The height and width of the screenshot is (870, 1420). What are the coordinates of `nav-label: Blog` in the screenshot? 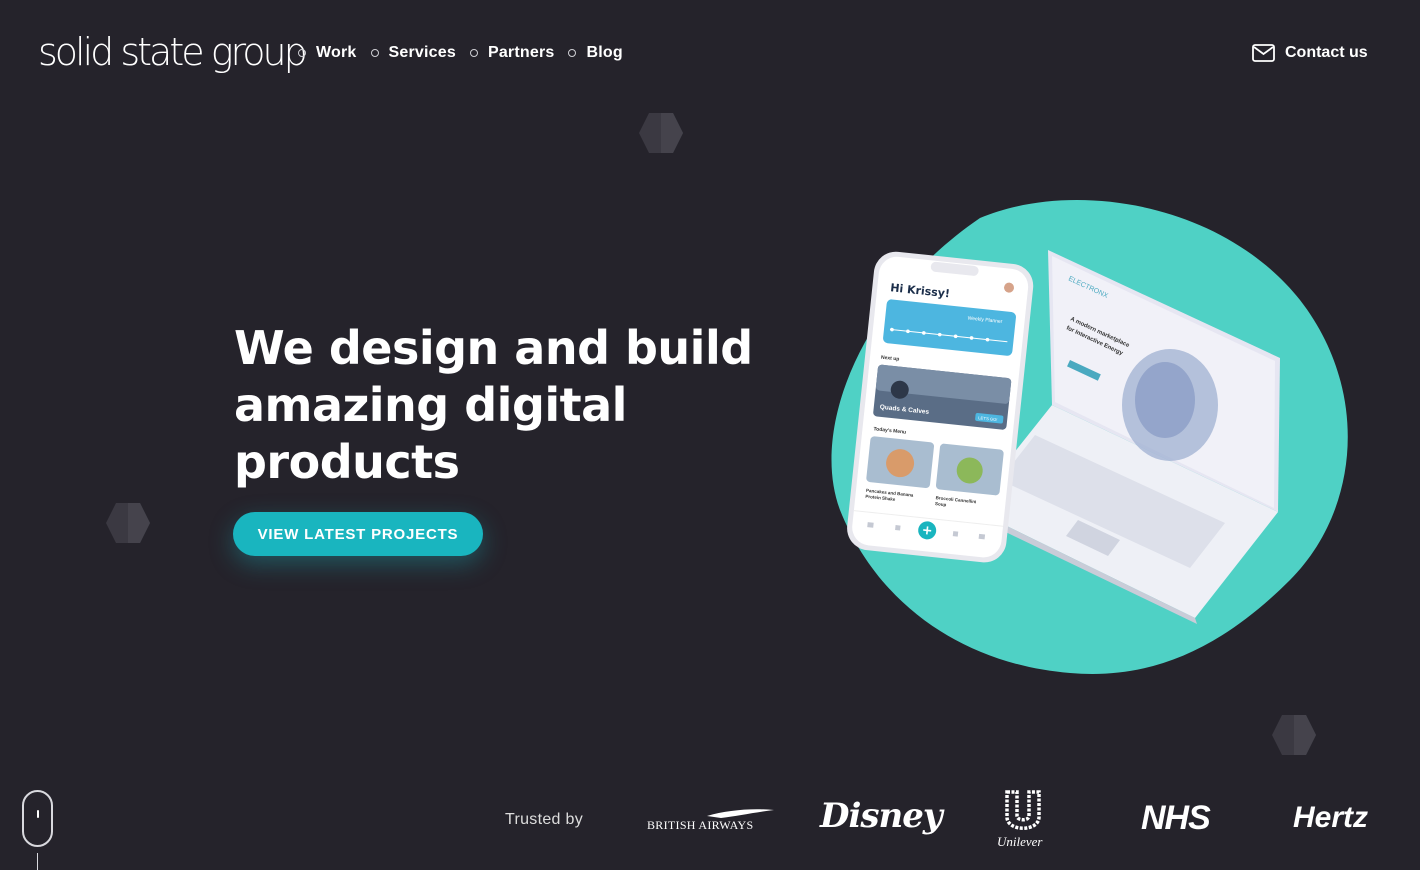 It's located at (604, 52).